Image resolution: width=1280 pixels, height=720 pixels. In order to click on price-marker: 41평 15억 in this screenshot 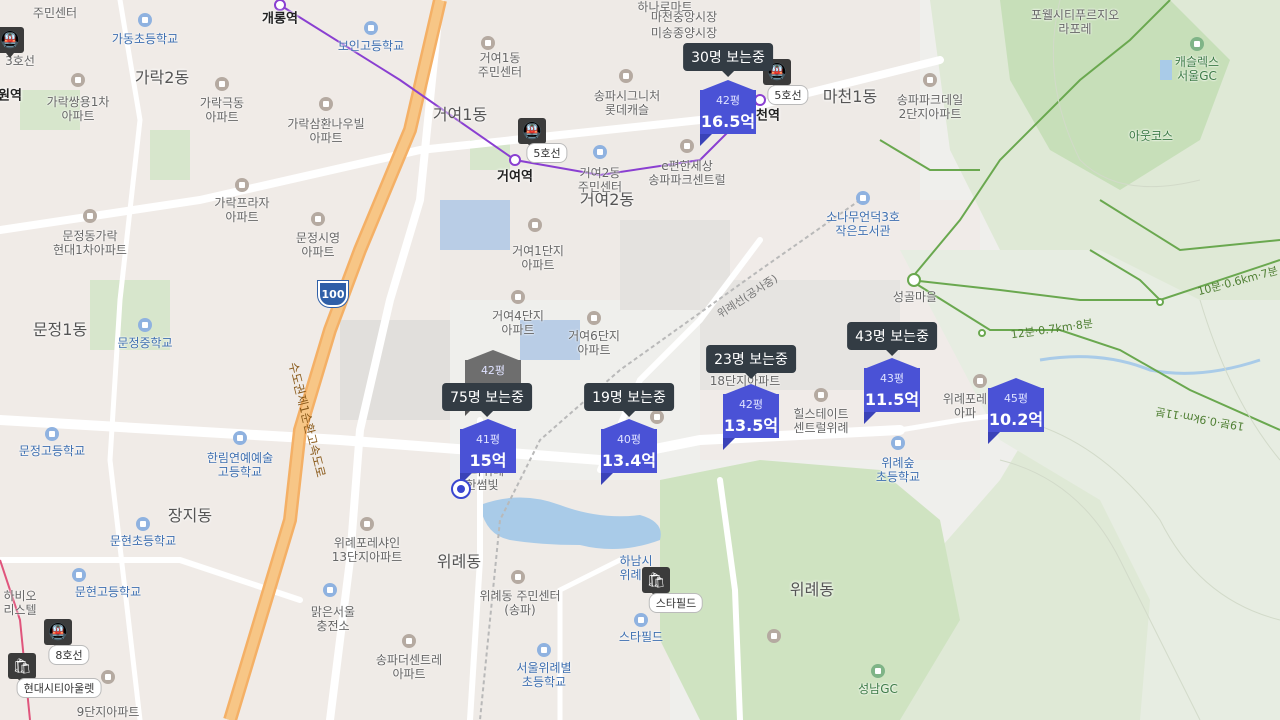, I will do `click(488, 452)`.